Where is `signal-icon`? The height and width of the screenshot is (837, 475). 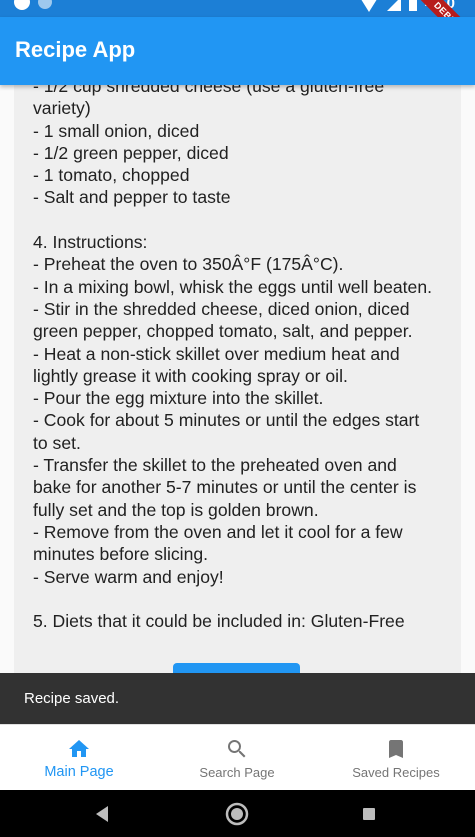 signal-icon is located at coordinates (393, 5).